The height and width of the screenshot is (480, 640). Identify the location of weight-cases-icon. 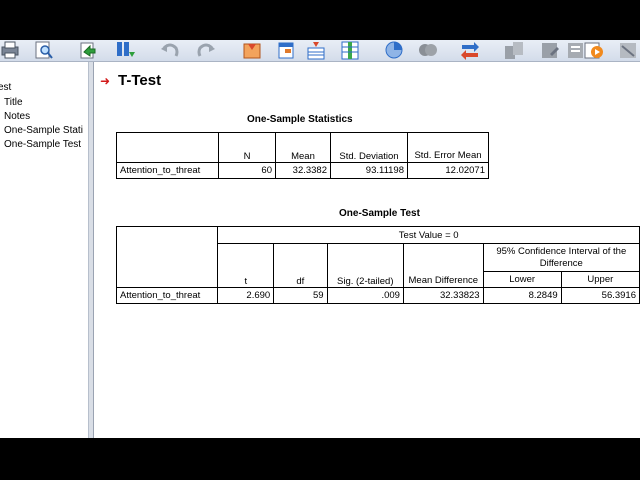
(470, 50).